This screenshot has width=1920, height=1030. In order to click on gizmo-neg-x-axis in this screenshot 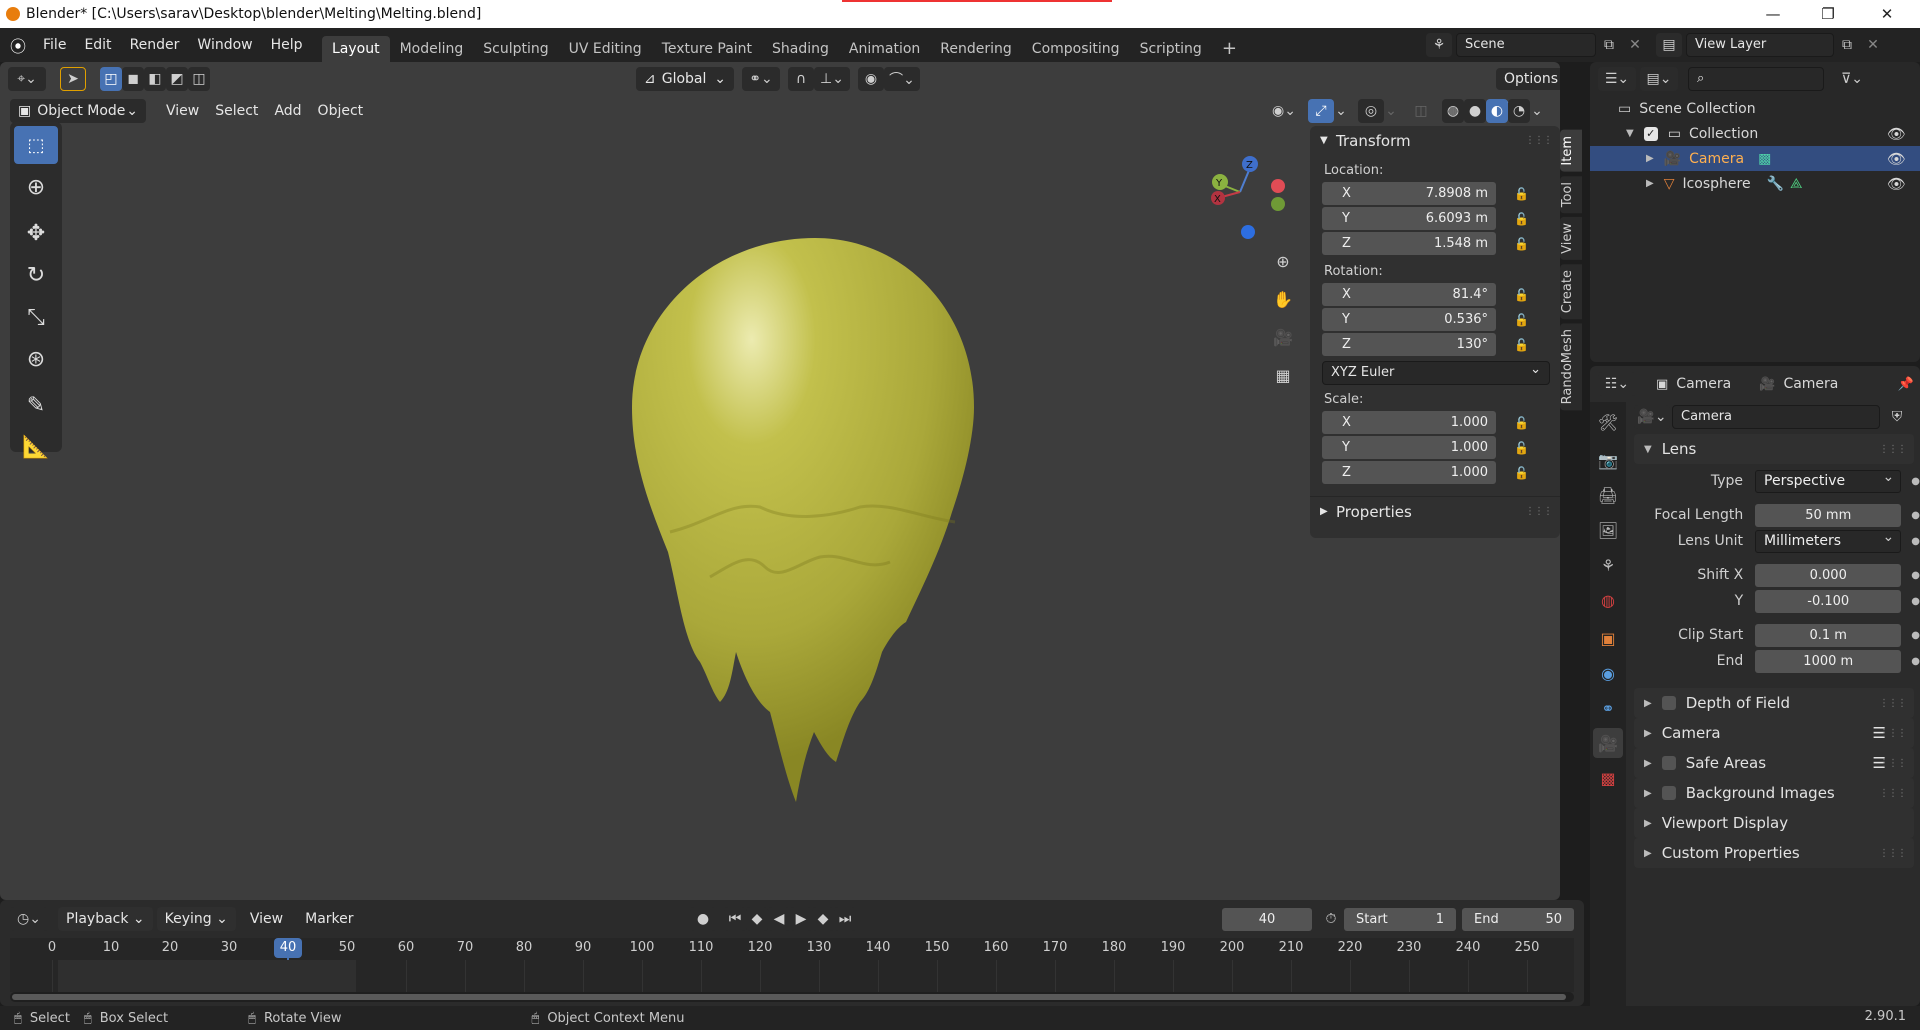, I will do `click(1278, 186)`.